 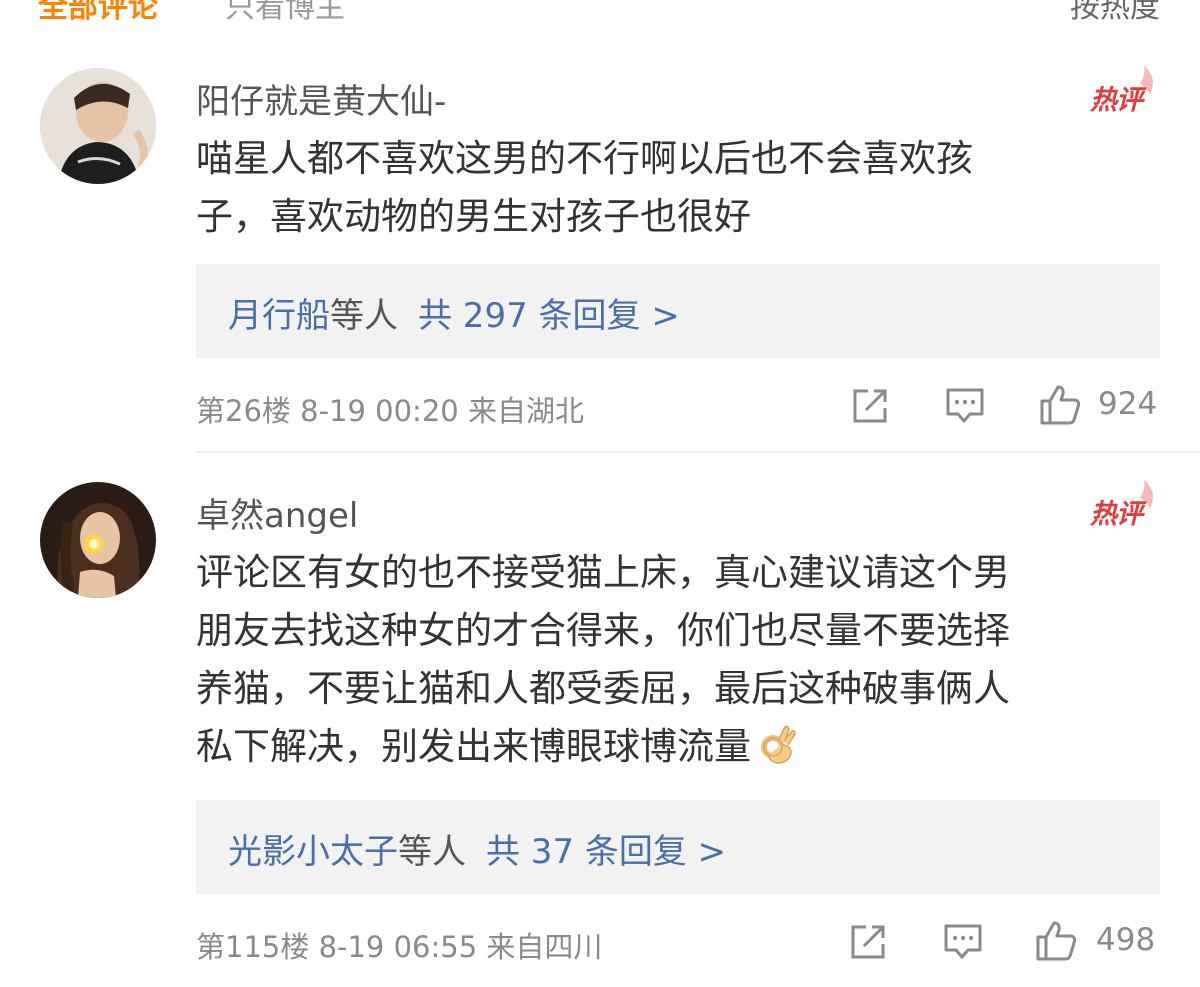 What do you see at coordinates (698, 452) in the screenshot?
I see `comment-divider` at bounding box center [698, 452].